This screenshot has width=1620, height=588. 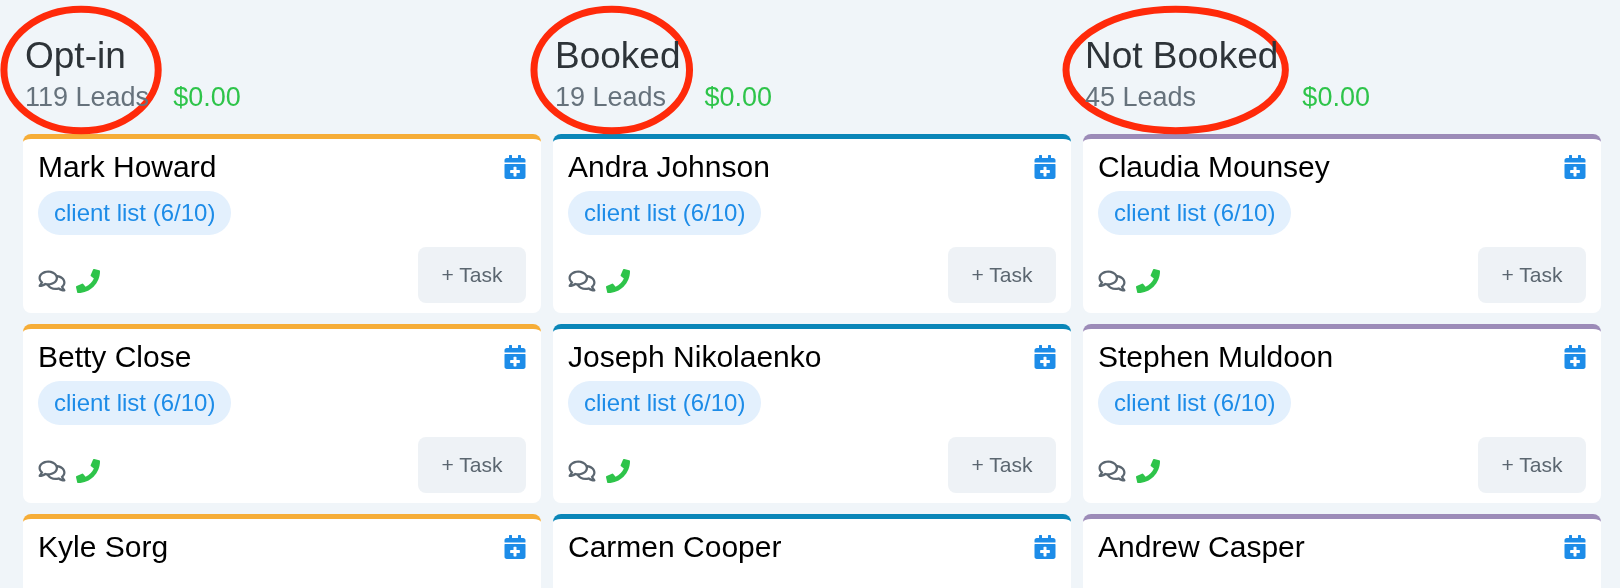 I want to click on lead-name: Andrew Casper, so click(x=1201, y=547).